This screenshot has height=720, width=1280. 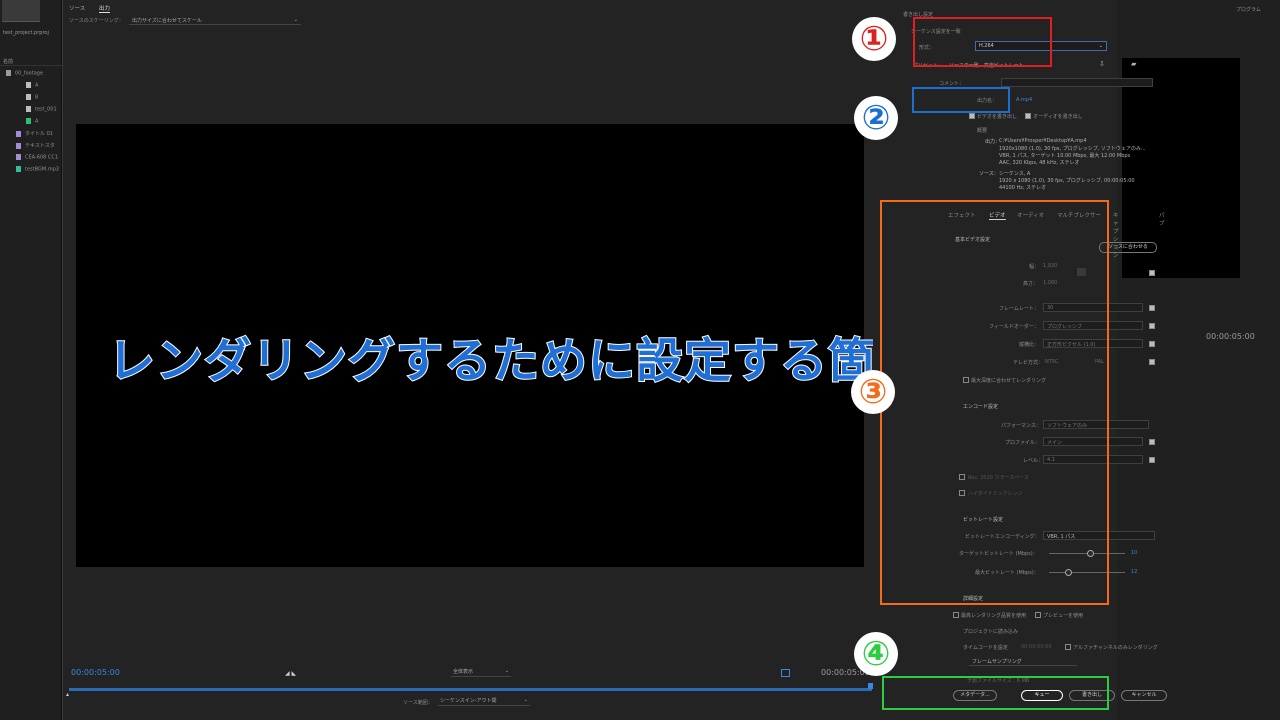 I want to click on set-timecode-label: タイムコードを設定, so click(x=985, y=647).